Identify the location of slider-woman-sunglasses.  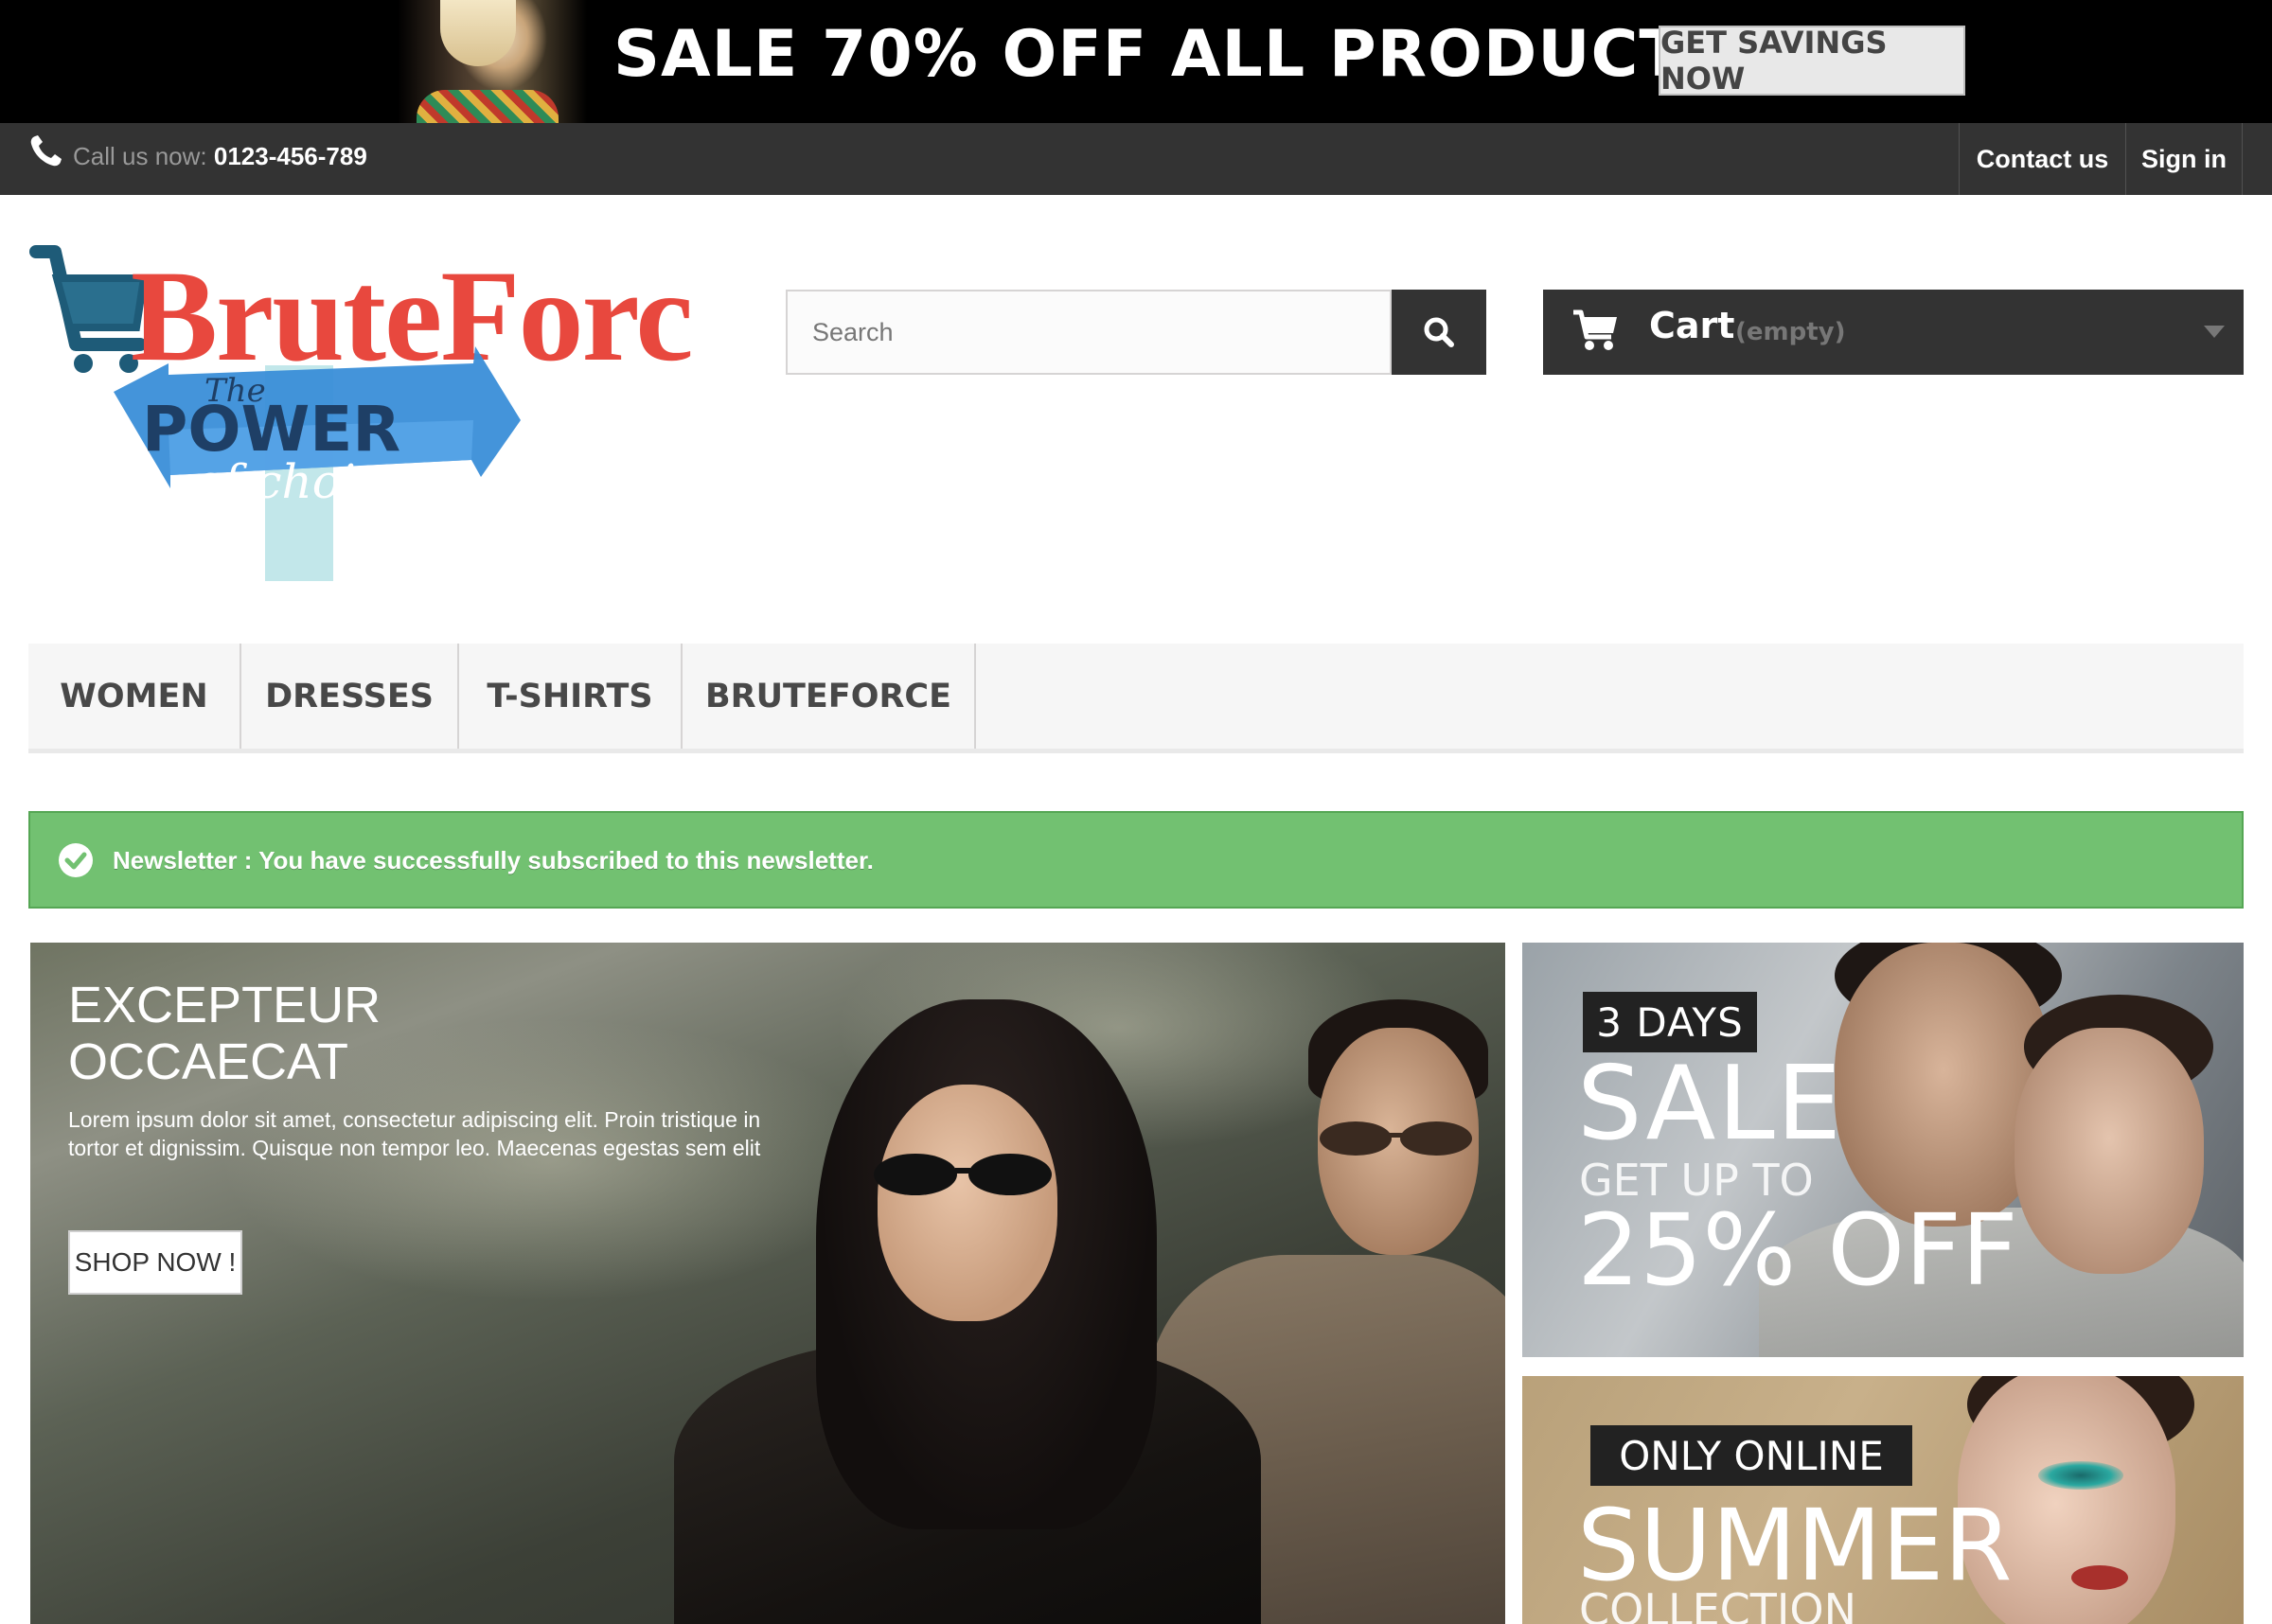
(963, 1175).